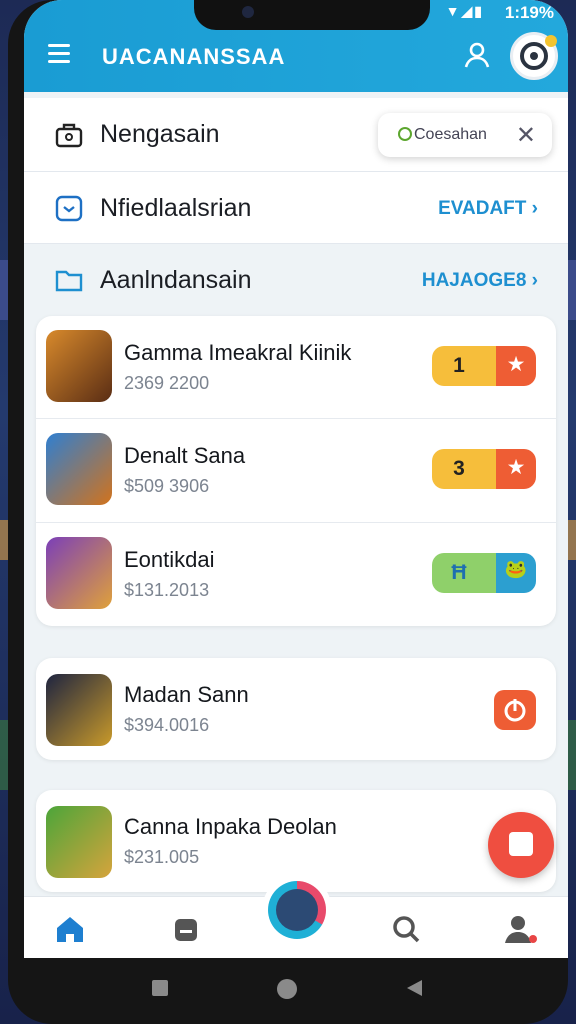 The height and width of the screenshot is (1024, 576). Describe the element at coordinates (459, 365) in the screenshot. I see `rank-number: 1` at that location.